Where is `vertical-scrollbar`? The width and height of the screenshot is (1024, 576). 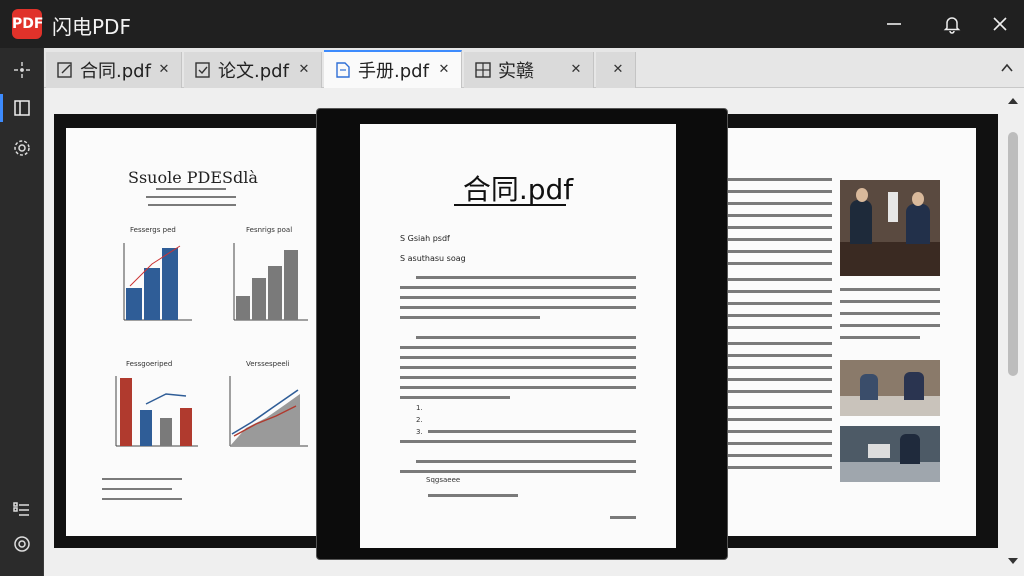 vertical-scrollbar is located at coordinates (1013, 331).